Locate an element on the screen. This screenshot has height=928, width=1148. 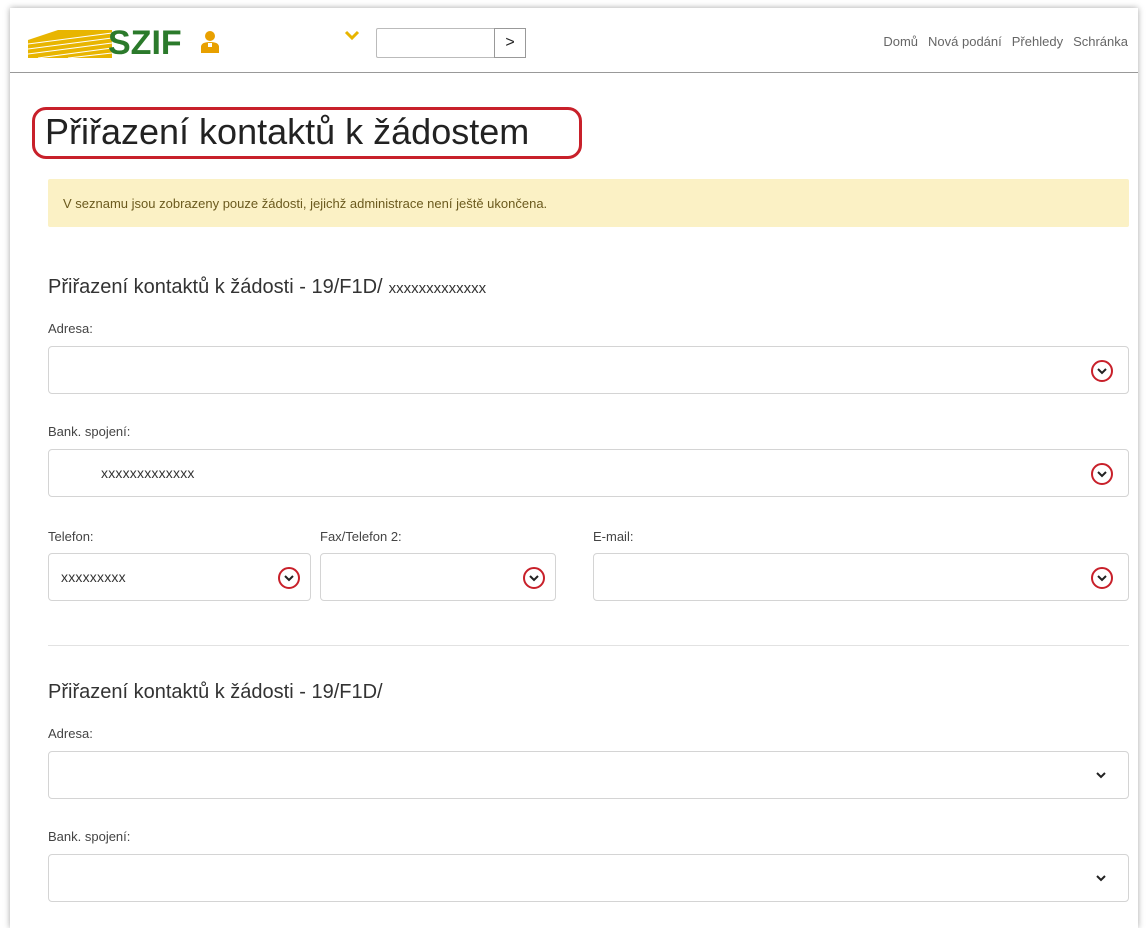
section-title: Přiřazení kontaktů k žádosti - 19/F1D/ is located at coordinates (215, 692).